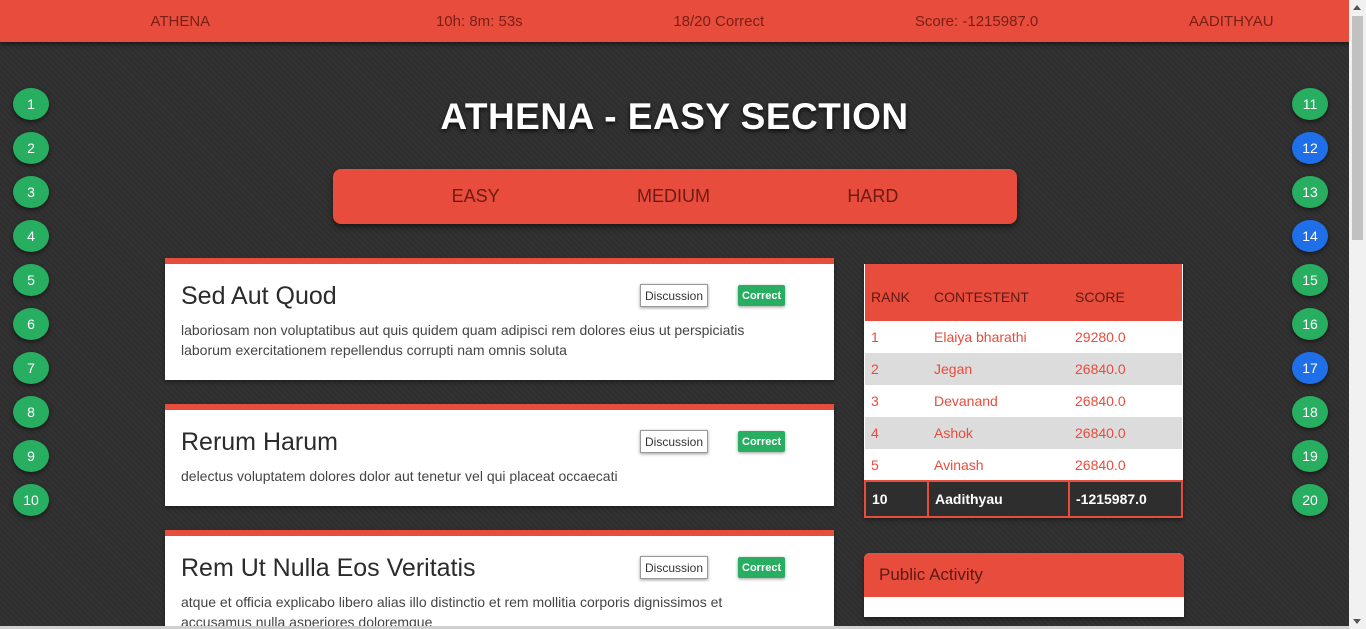  Describe the element at coordinates (976, 21) in the screenshot. I see `score-display: Score: -1215987.0` at that location.